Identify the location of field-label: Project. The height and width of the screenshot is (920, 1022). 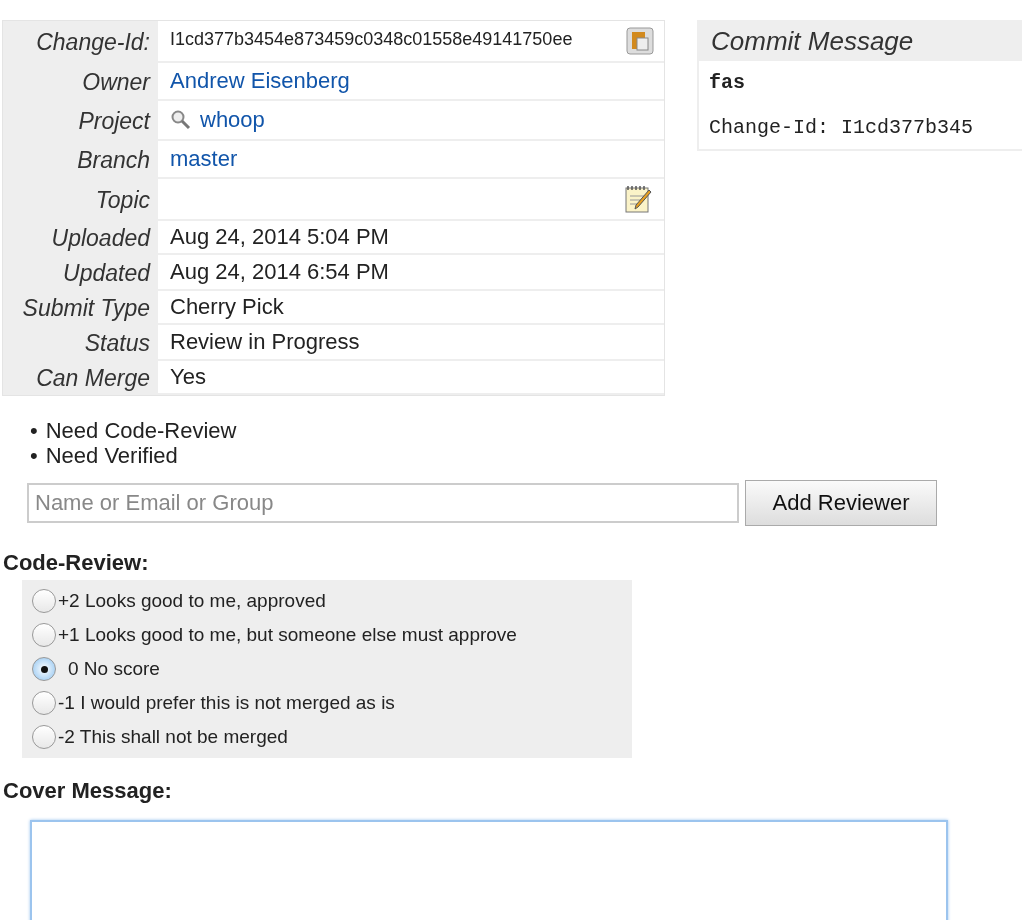
(114, 121).